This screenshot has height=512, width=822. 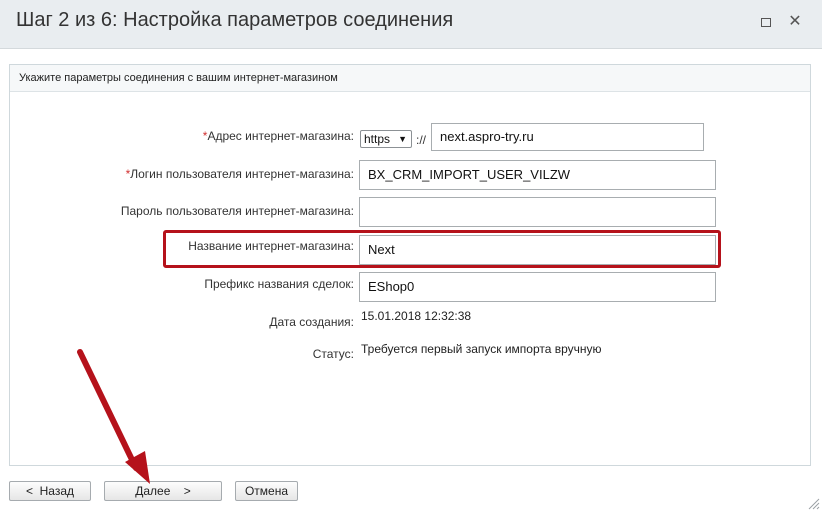 I want to click on deal-prefix-label: Префикс названия сделок:, so click(x=279, y=284).